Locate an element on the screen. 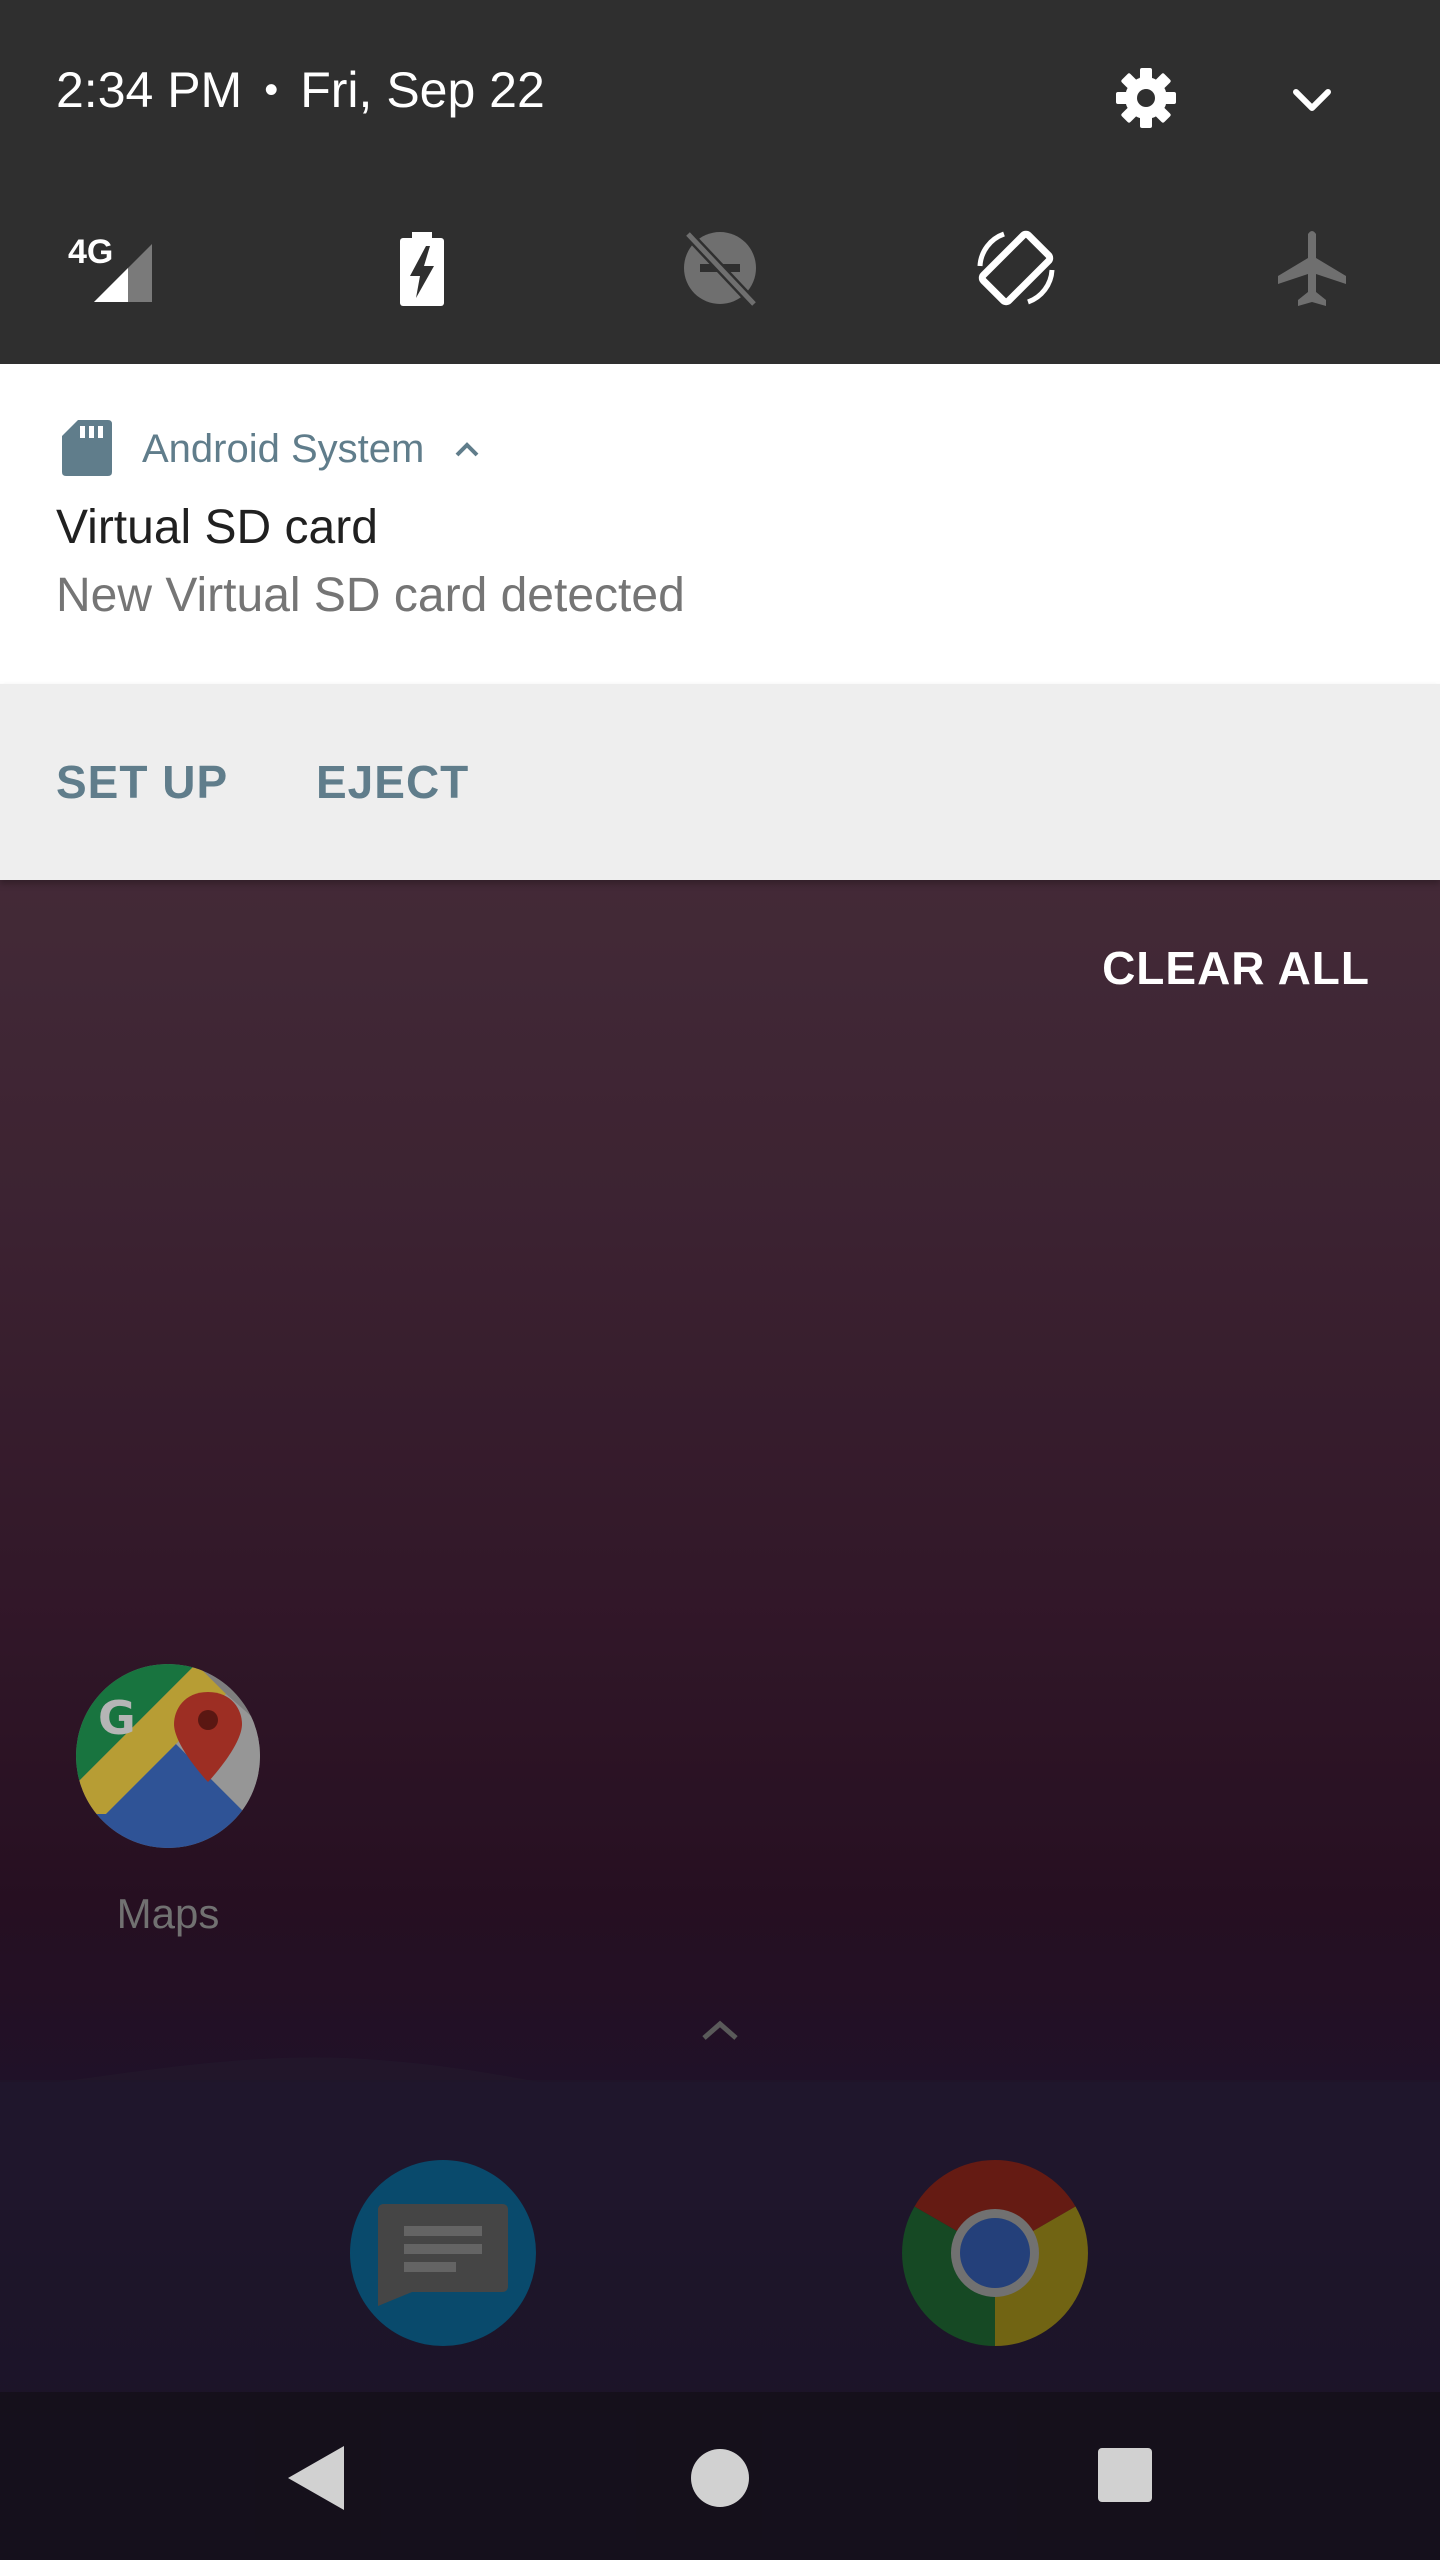 The height and width of the screenshot is (2560, 1440). quick-settings-header: 2:34 PM • Fri, Sep 22 4G is located at coordinates (720, 182).